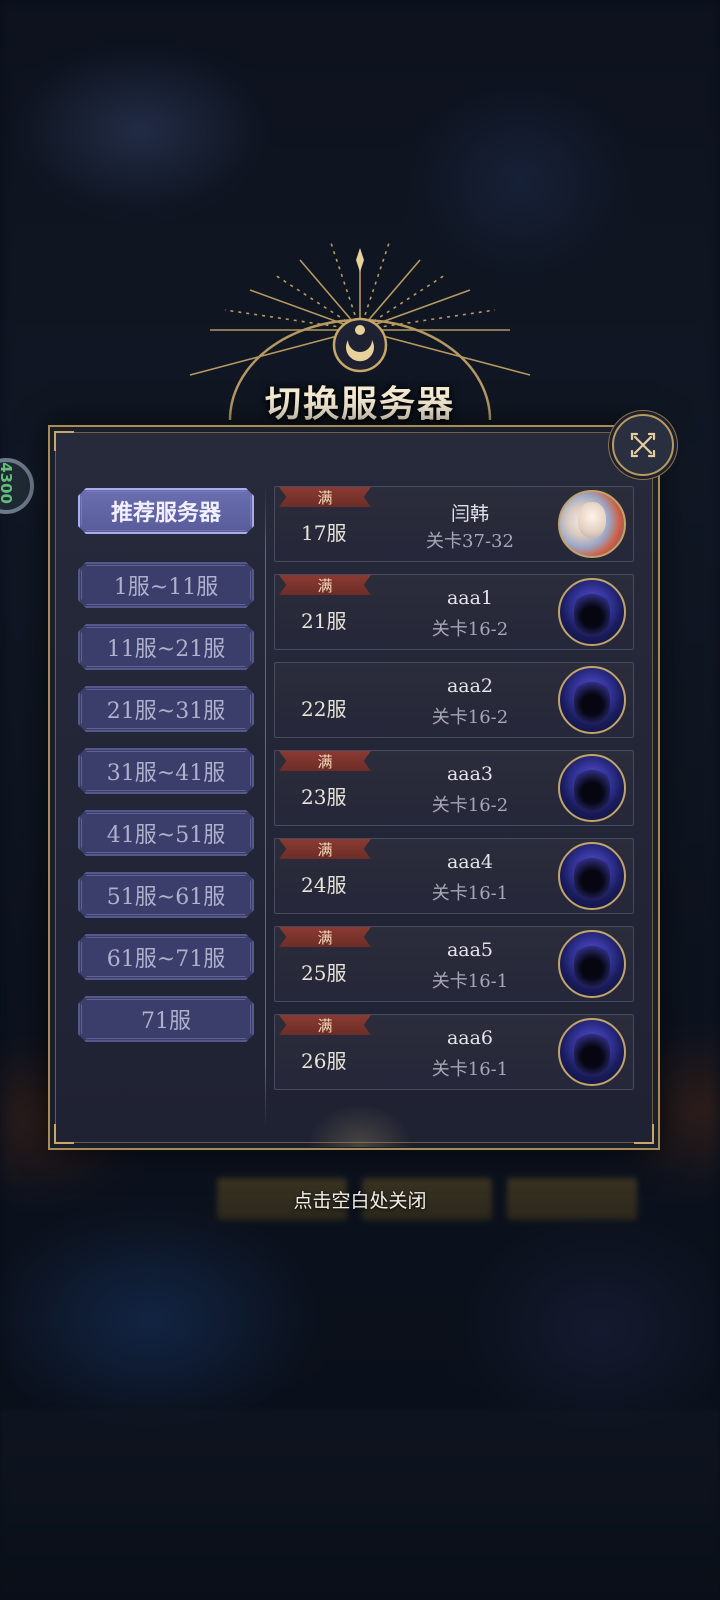 The height and width of the screenshot is (1600, 720). Describe the element at coordinates (454, 612) in the screenshot. I see `server-row-21: 满 21服 aaa1 关卡16-2` at that location.